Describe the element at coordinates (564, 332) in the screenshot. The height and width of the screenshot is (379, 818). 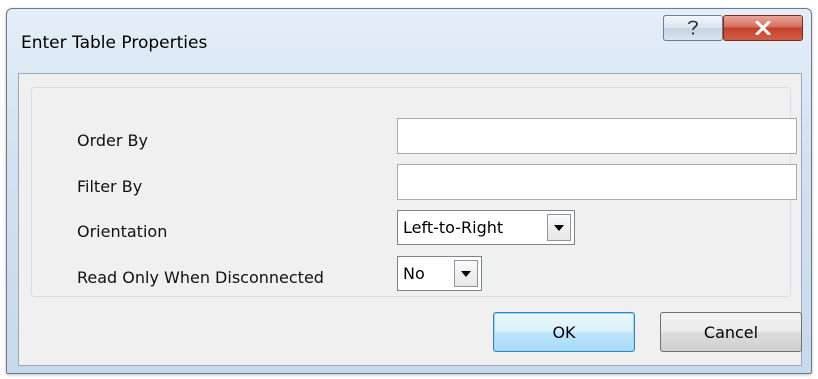
I see `ok-button: OK` at that location.